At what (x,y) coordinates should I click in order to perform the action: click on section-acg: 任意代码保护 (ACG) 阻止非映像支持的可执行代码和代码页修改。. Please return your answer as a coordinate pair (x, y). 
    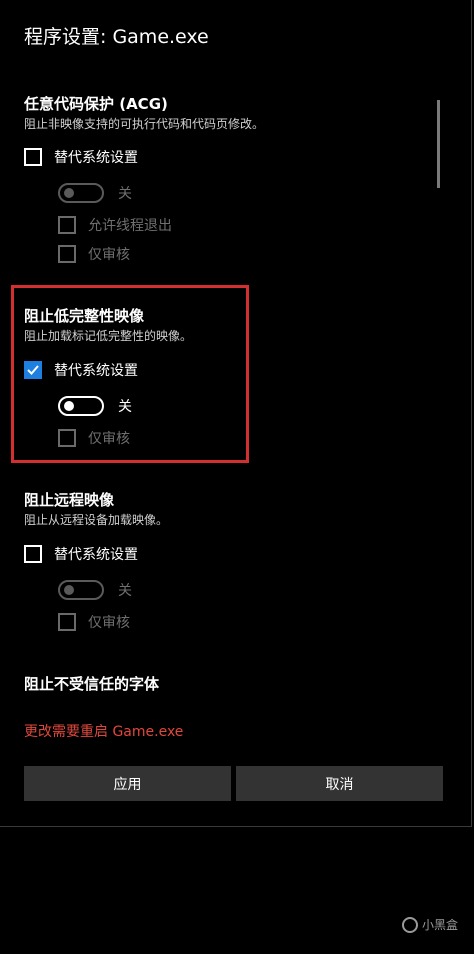
    Looking at the image, I should click on (144, 113).